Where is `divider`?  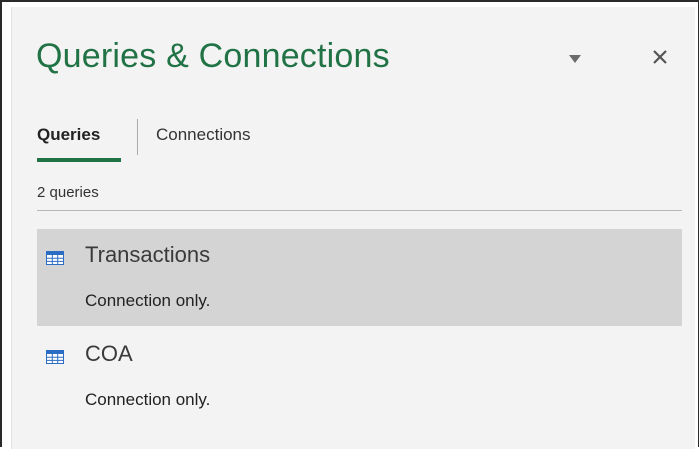
divider is located at coordinates (359, 210).